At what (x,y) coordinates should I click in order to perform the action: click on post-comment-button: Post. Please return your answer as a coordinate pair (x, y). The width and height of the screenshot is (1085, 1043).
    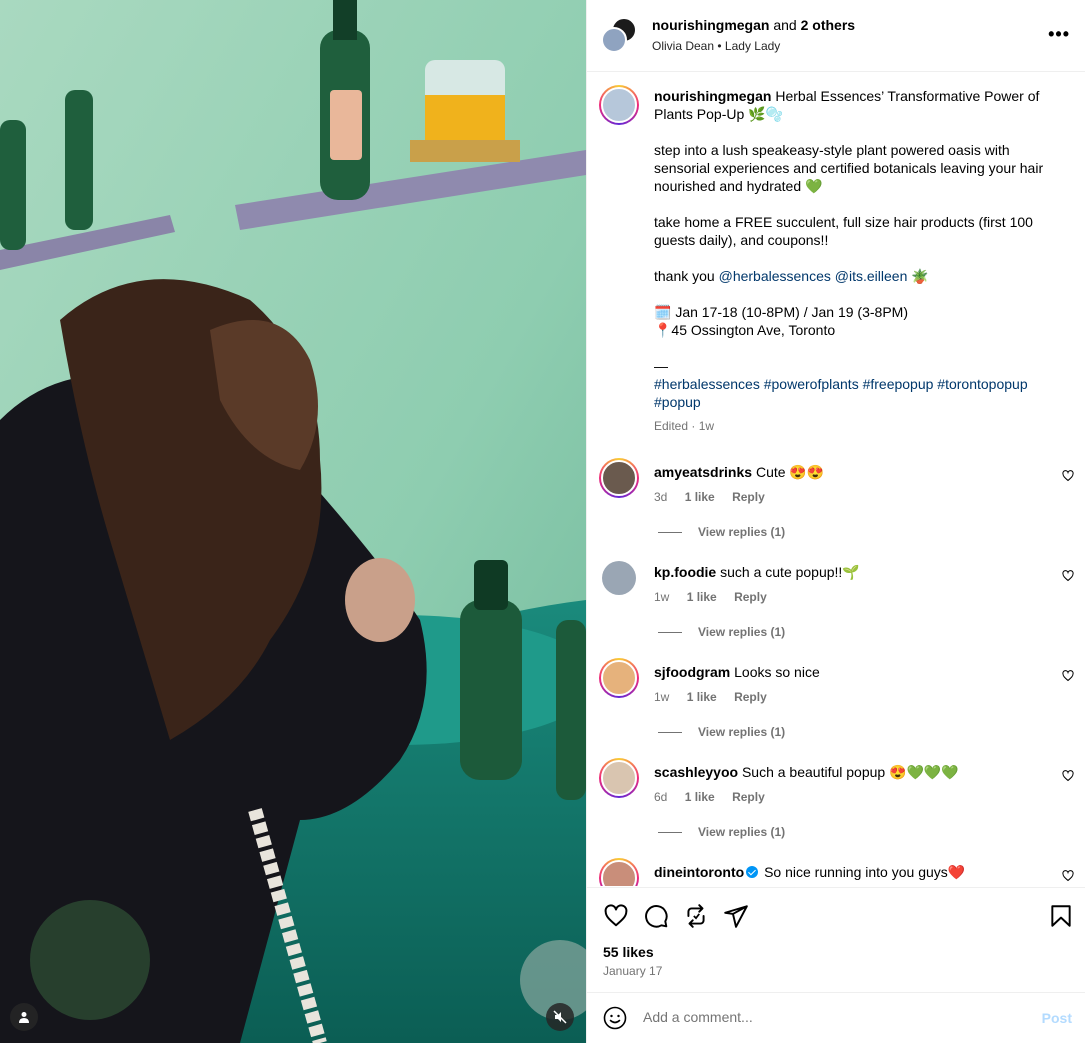
    Looking at the image, I should click on (1057, 1018).